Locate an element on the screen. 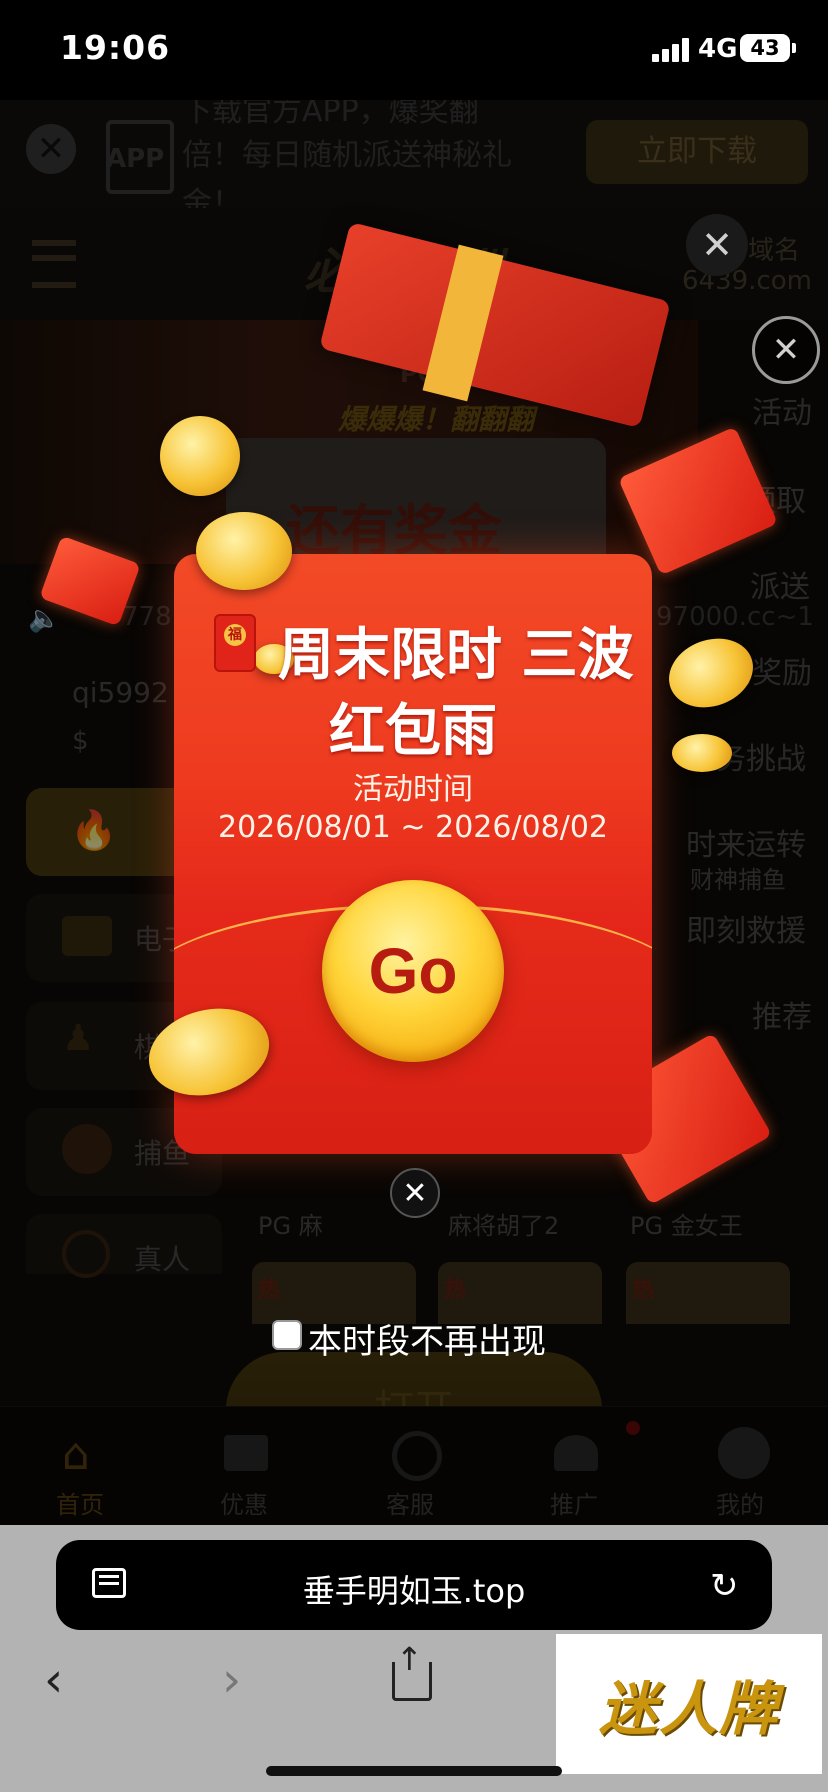 This screenshot has height=1792, width=828. popup-date-range: 2026/08/01 ~ 2026/08/02 is located at coordinates (413, 827).